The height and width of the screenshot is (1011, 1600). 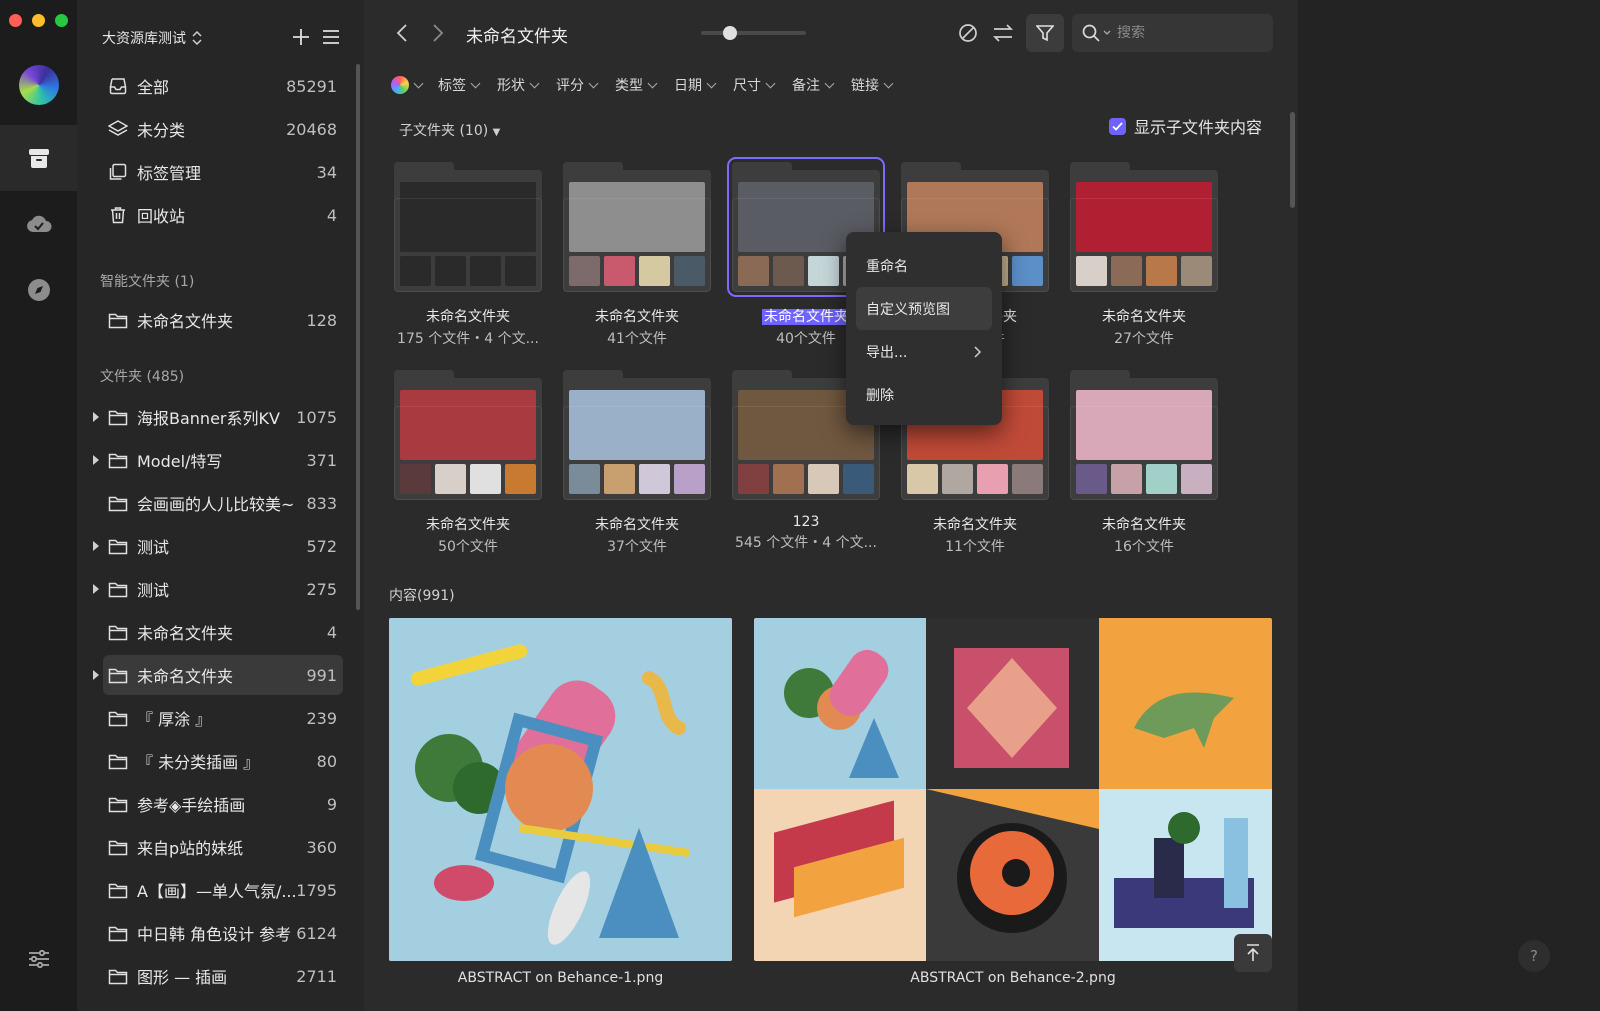 What do you see at coordinates (223, 847) in the screenshot?
I see `folder-item: 来自p站的妹纸 360` at bounding box center [223, 847].